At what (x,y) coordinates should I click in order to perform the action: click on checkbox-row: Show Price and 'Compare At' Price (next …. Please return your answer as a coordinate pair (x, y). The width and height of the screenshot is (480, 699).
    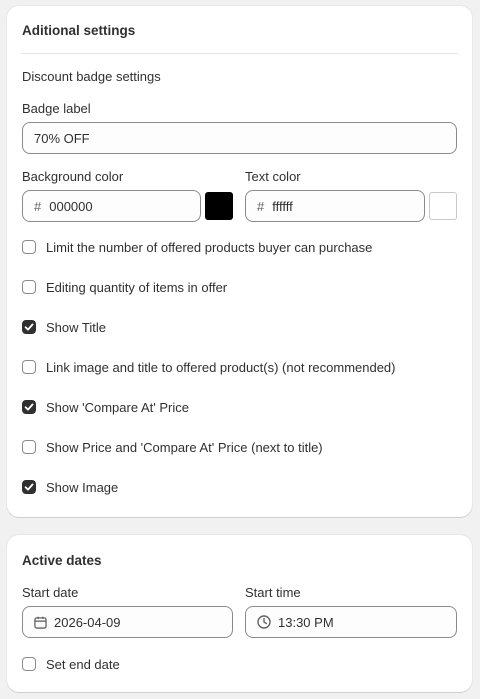
    Looking at the image, I should click on (172, 447).